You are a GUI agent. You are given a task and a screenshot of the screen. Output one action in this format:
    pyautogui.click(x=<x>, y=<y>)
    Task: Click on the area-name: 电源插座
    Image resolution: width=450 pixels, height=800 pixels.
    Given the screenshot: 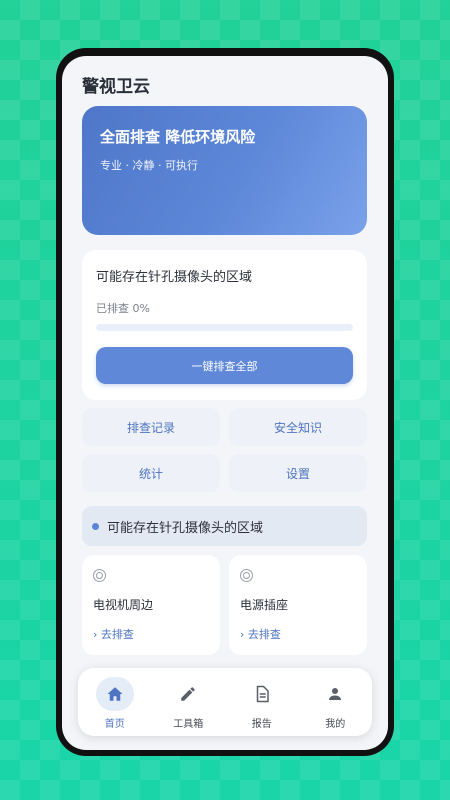 What is the action you would take?
    pyautogui.click(x=264, y=605)
    